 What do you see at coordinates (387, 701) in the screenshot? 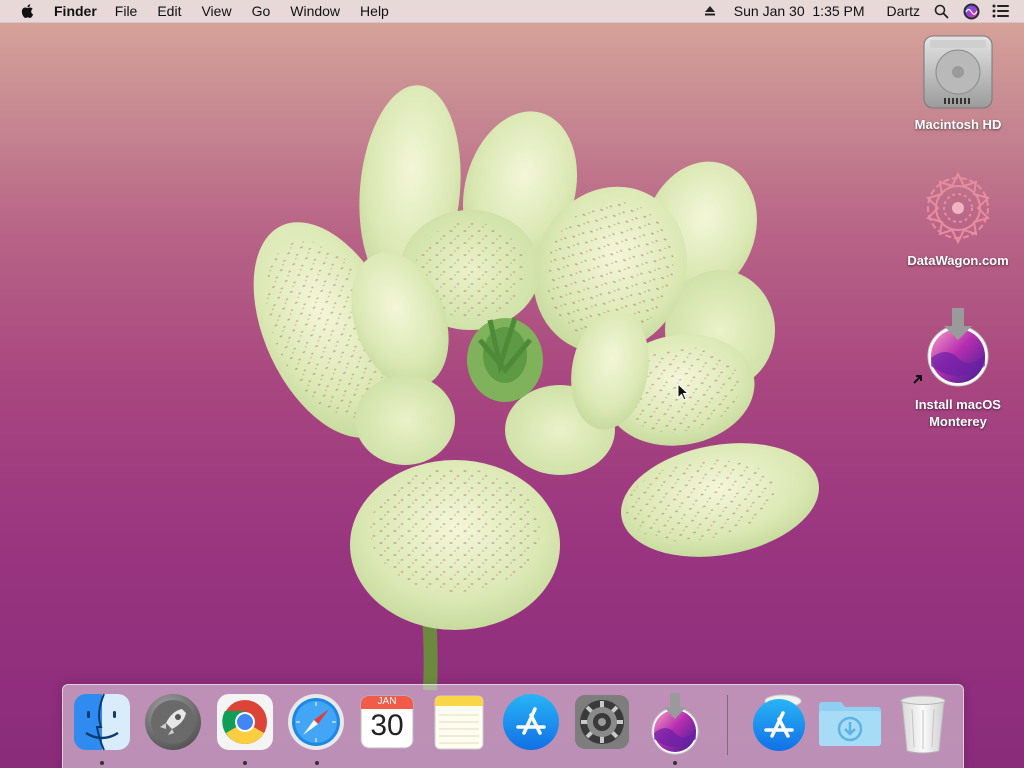
I see `calendar-month: JAN` at bounding box center [387, 701].